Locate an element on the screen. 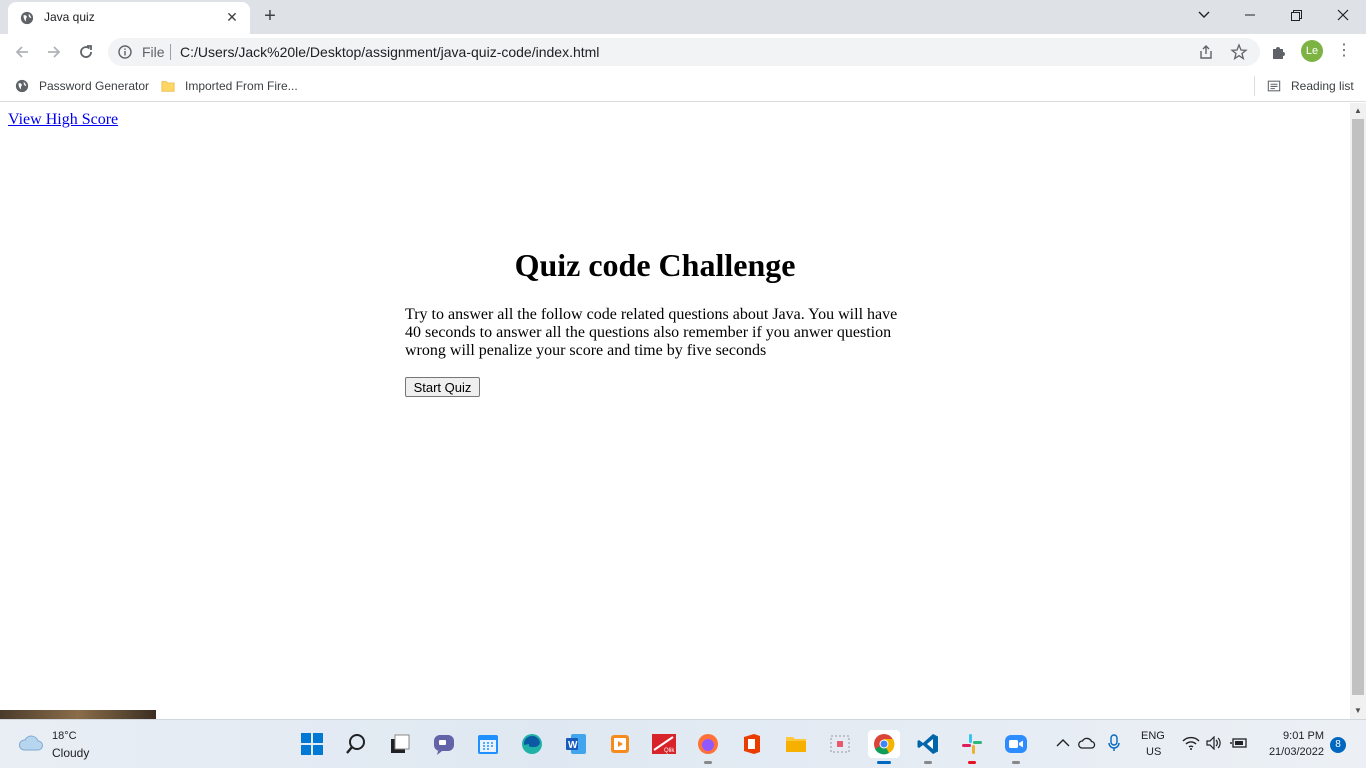  slack-app-button is located at coordinates (972, 747).